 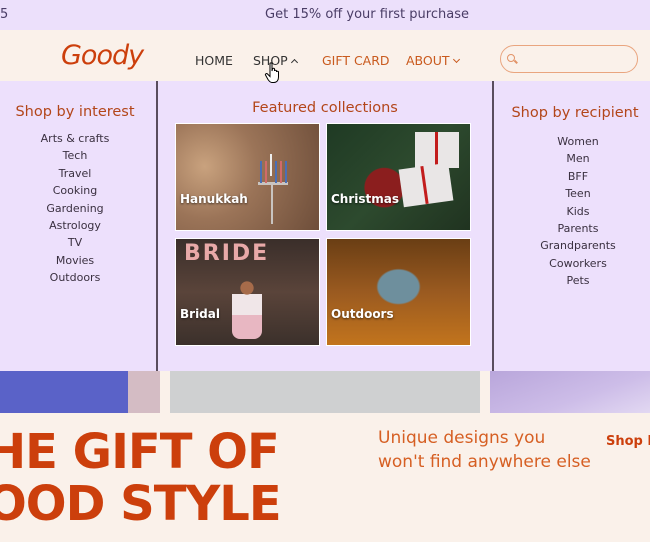 I want to click on interest-item: Tech, so click(x=75, y=155).